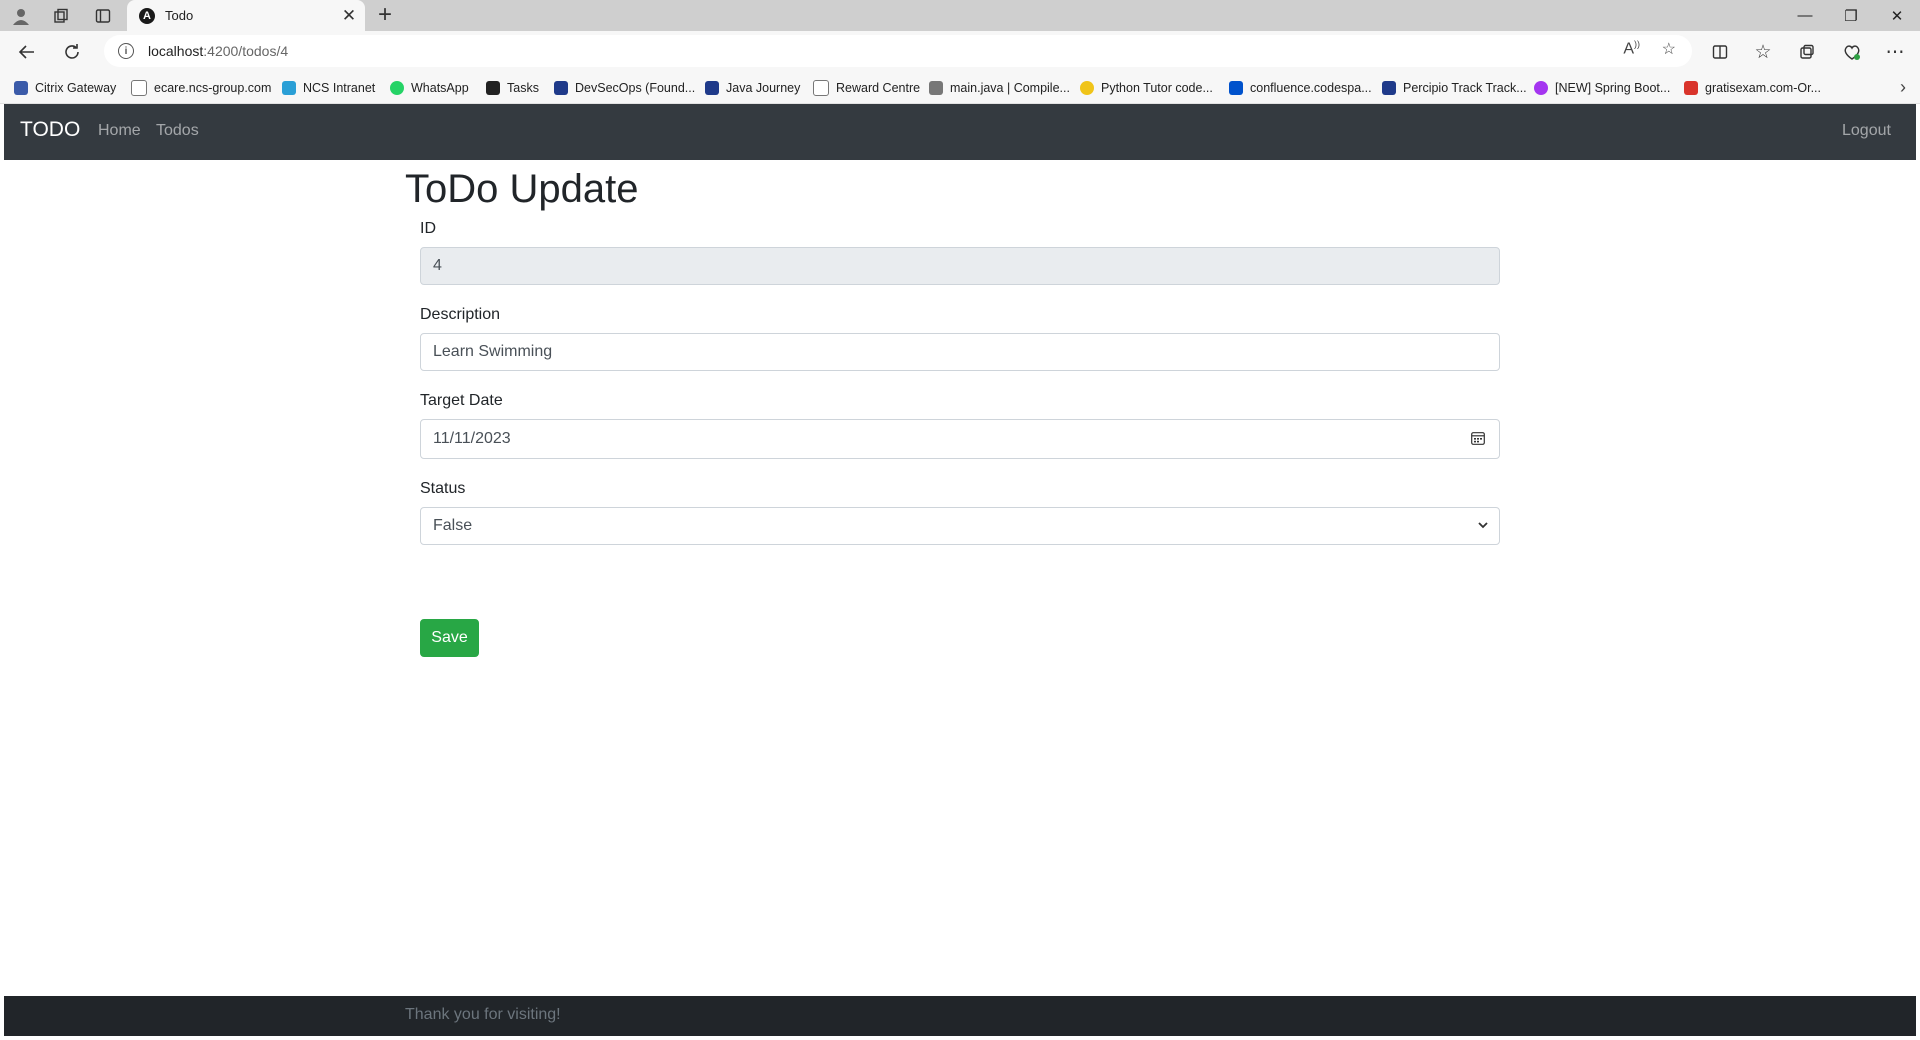  What do you see at coordinates (176, 51) in the screenshot?
I see `url-host: localhost` at bounding box center [176, 51].